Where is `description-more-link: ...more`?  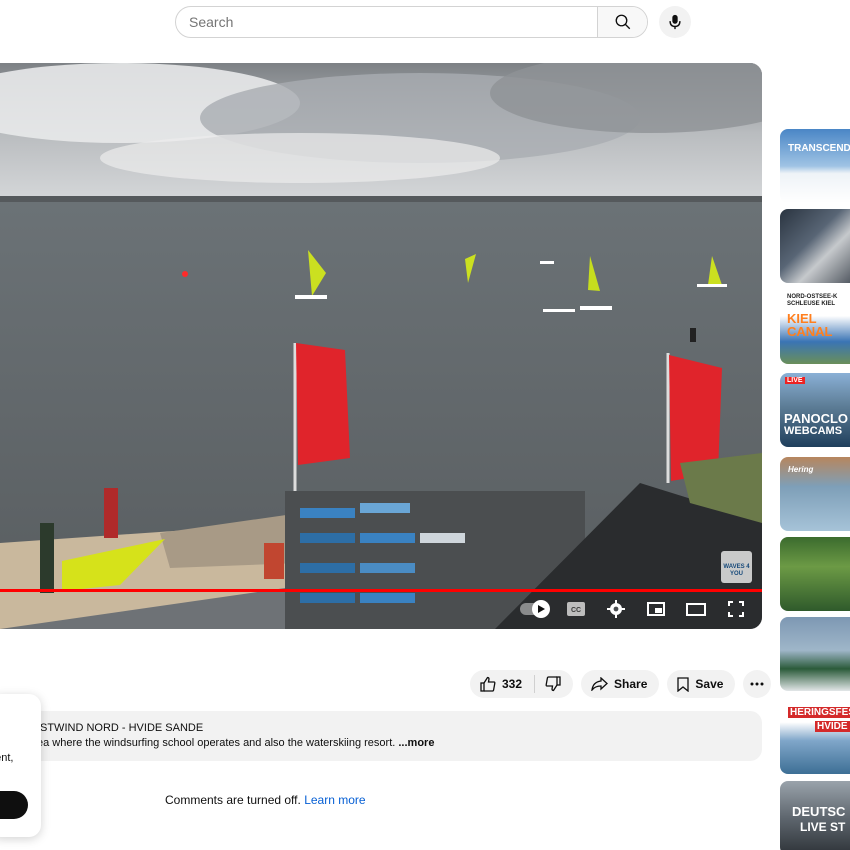
description-more-link: ...more is located at coordinates (416, 743).